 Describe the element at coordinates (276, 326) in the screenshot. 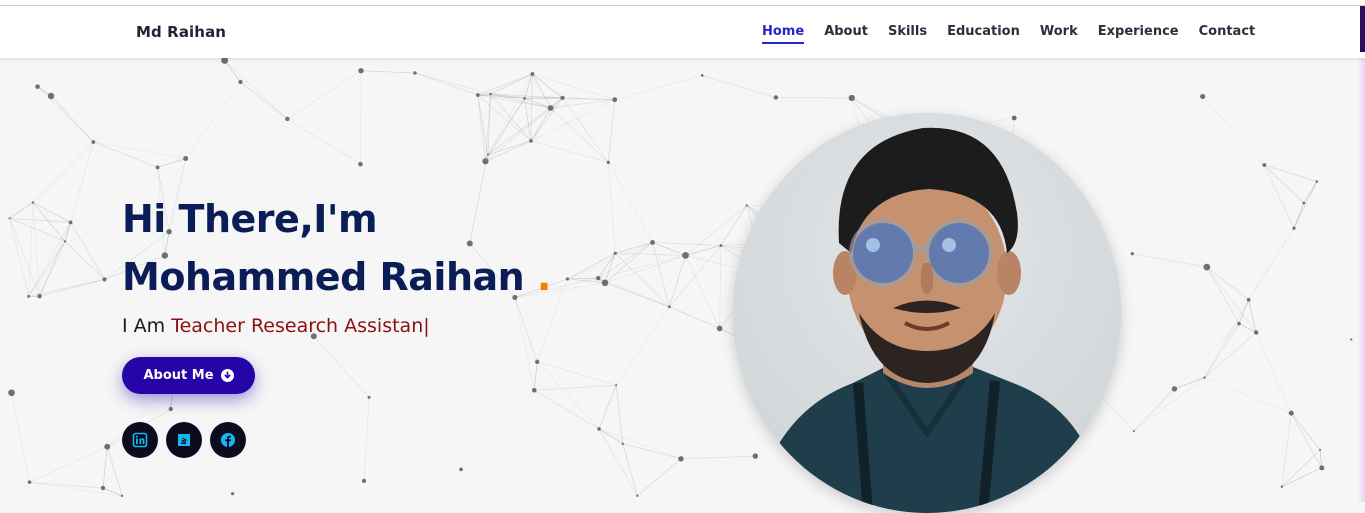

I see `hero-subtitle: I Am Teacher Research Assistan|` at that location.